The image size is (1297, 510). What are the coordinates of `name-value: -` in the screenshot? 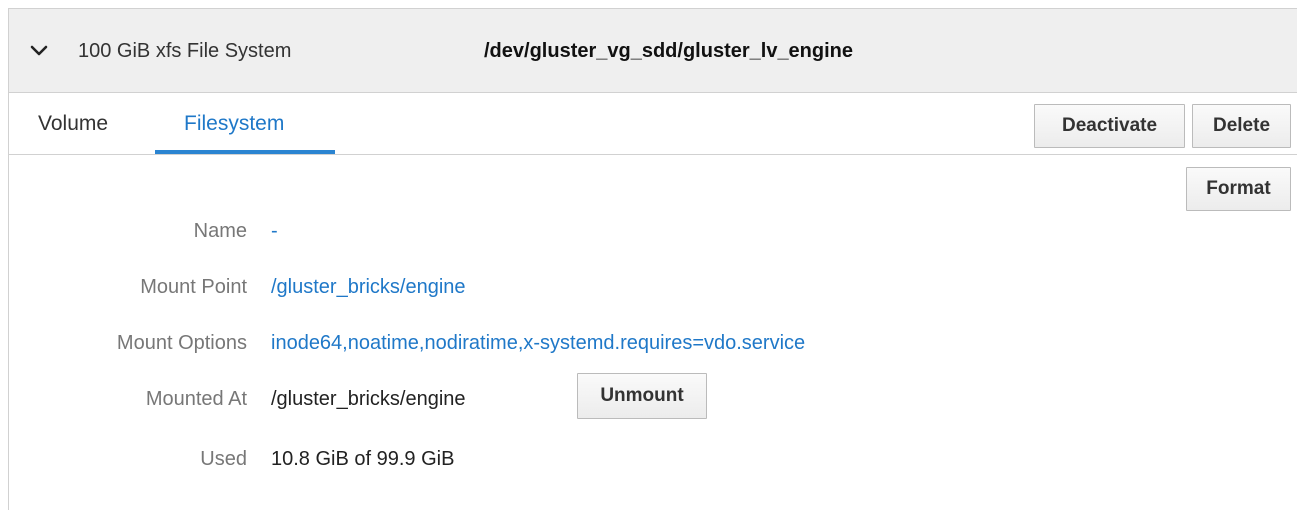 It's located at (274, 231).